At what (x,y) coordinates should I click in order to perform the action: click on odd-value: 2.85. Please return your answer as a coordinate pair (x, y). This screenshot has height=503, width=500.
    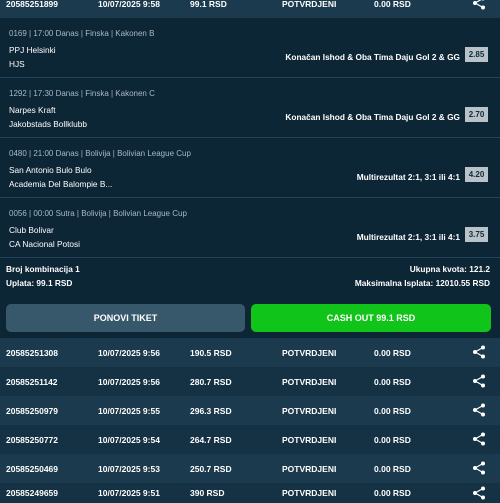
    Looking at the image, I should click on (476, 54).